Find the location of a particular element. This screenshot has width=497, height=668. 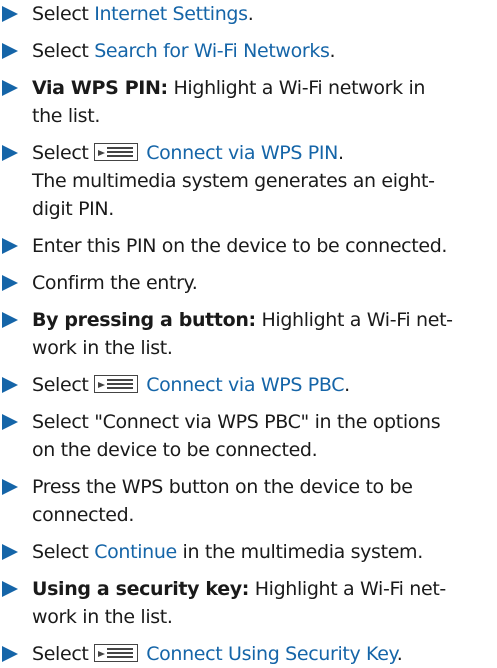

step-heading: Via WPS PIN: is located at coordinates (100, 88).